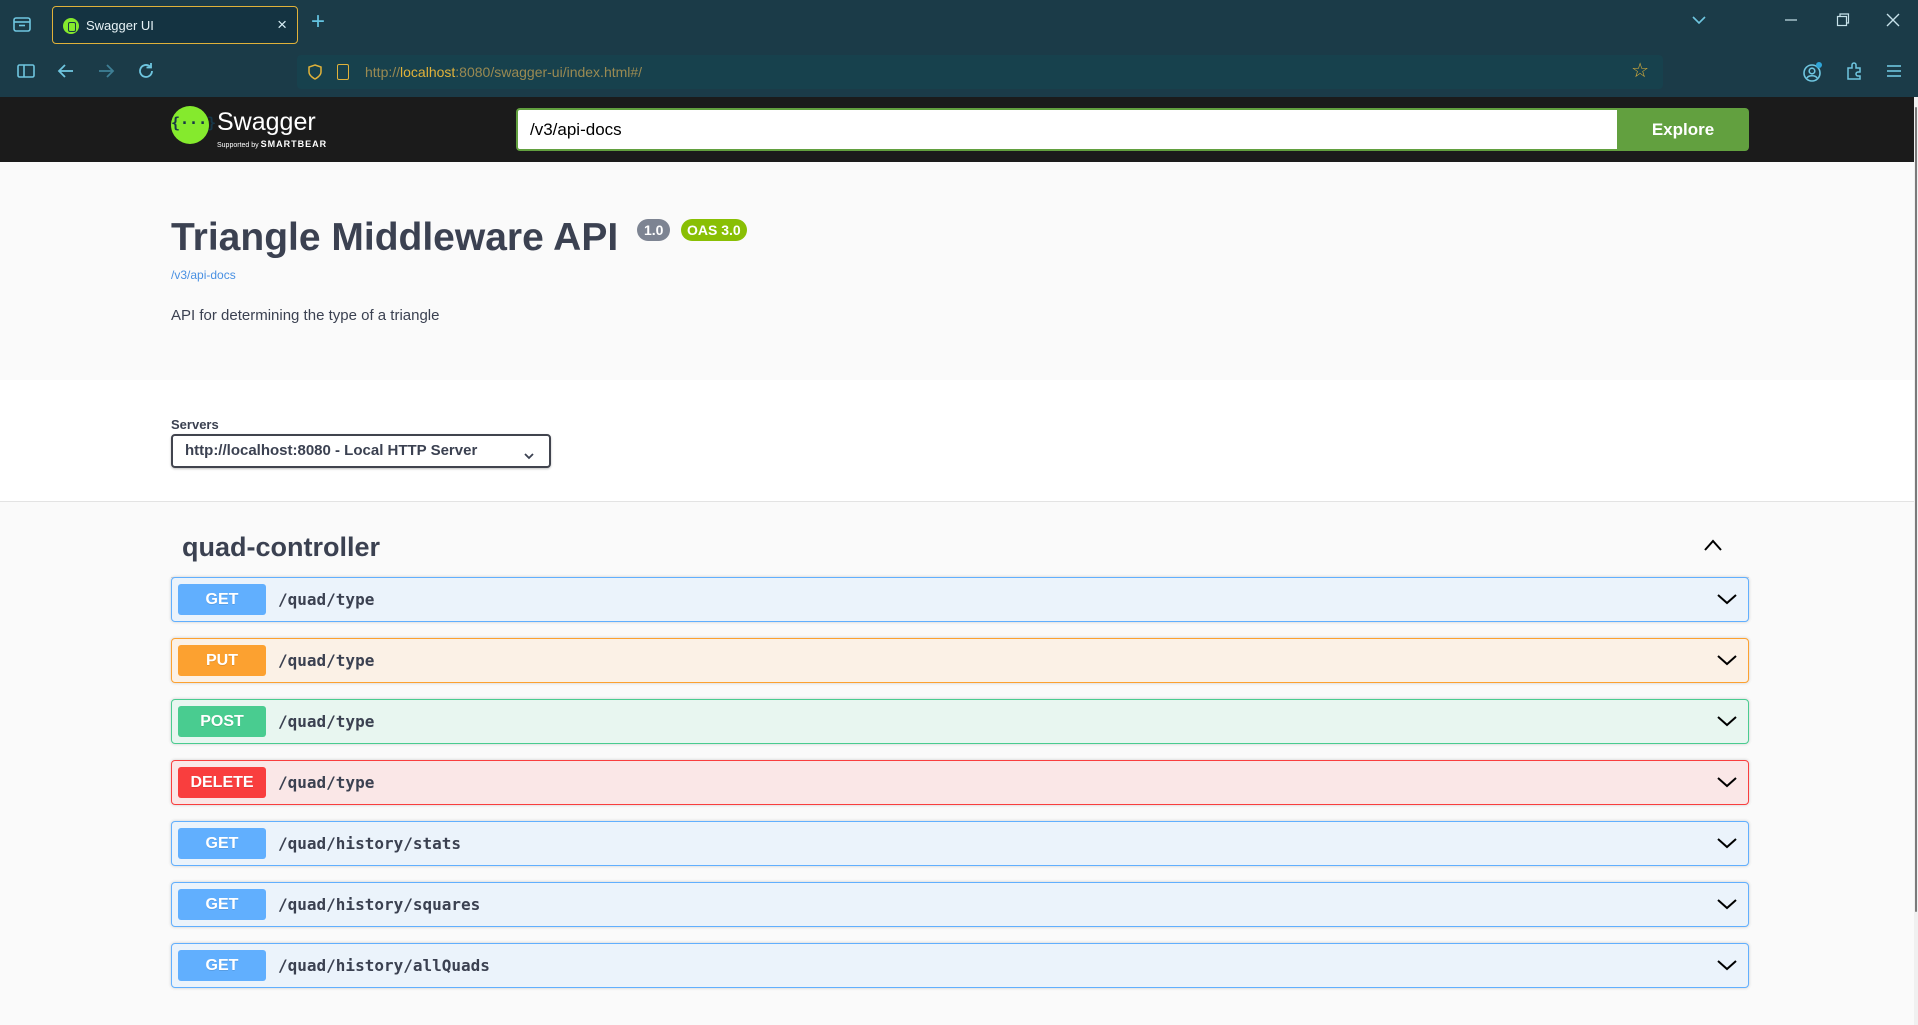  Describe the element at coordinates (146, 73) in the screenshot. I see `reload-icon` at that location.